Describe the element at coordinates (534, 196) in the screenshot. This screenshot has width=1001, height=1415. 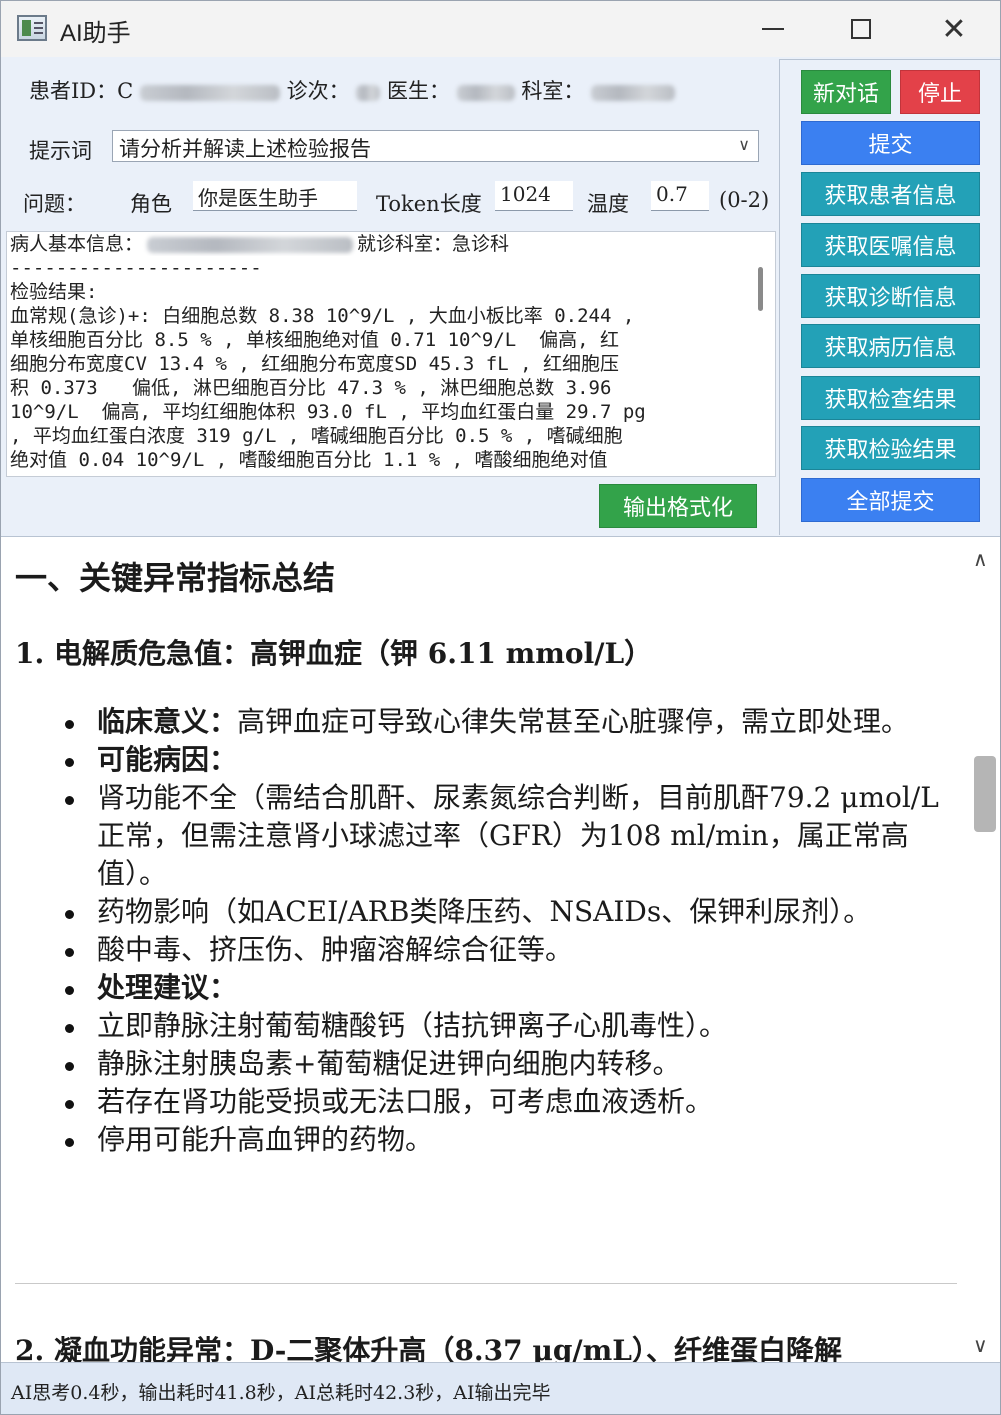
I see `token-input: 1024` at that location.